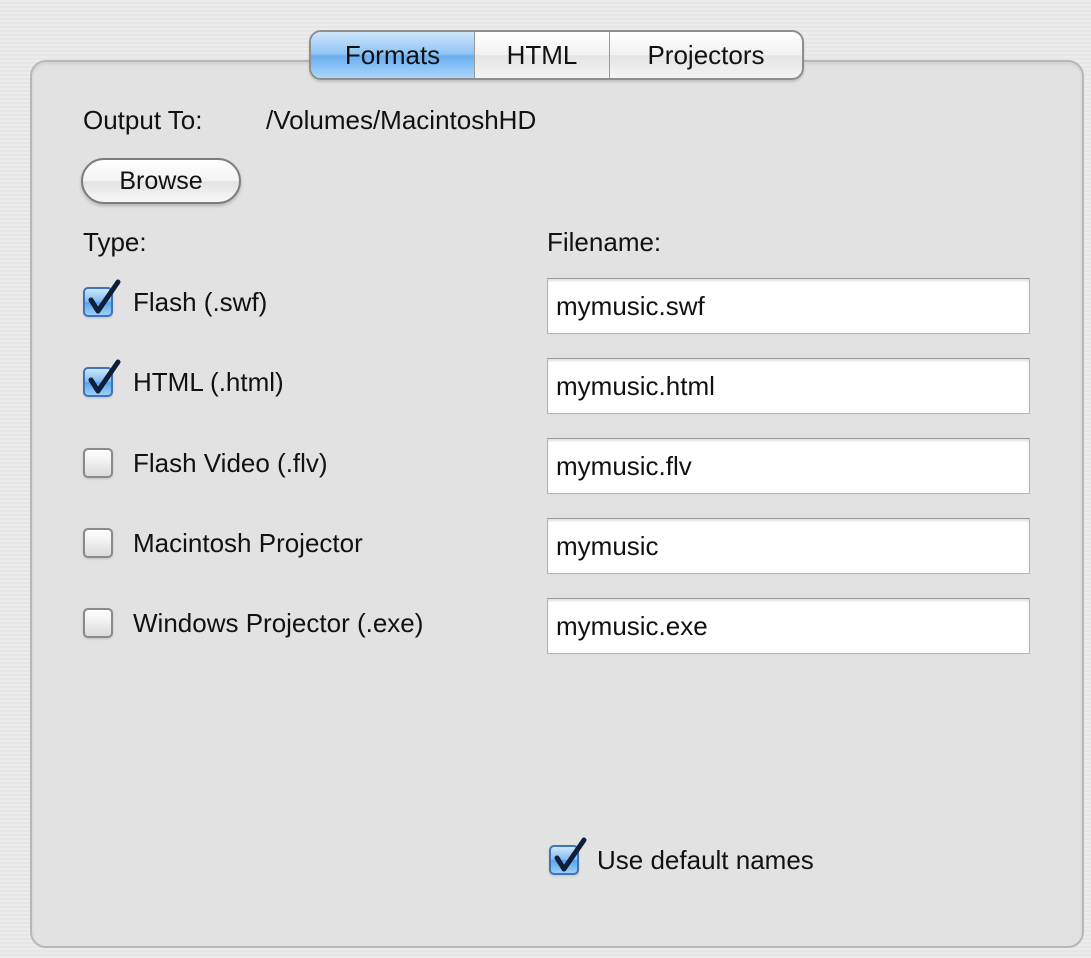 This screenshot has width=1091, height=958. I want to click on use-default-names-row: Use default names, so click(681, 858).